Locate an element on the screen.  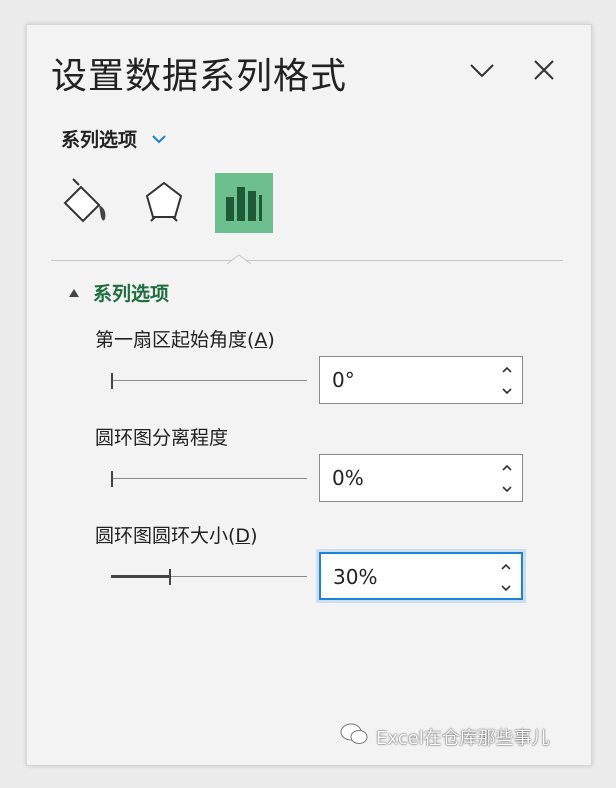
field-label-text: 第一扇区起始角度( is located at coordinates (175, 340).